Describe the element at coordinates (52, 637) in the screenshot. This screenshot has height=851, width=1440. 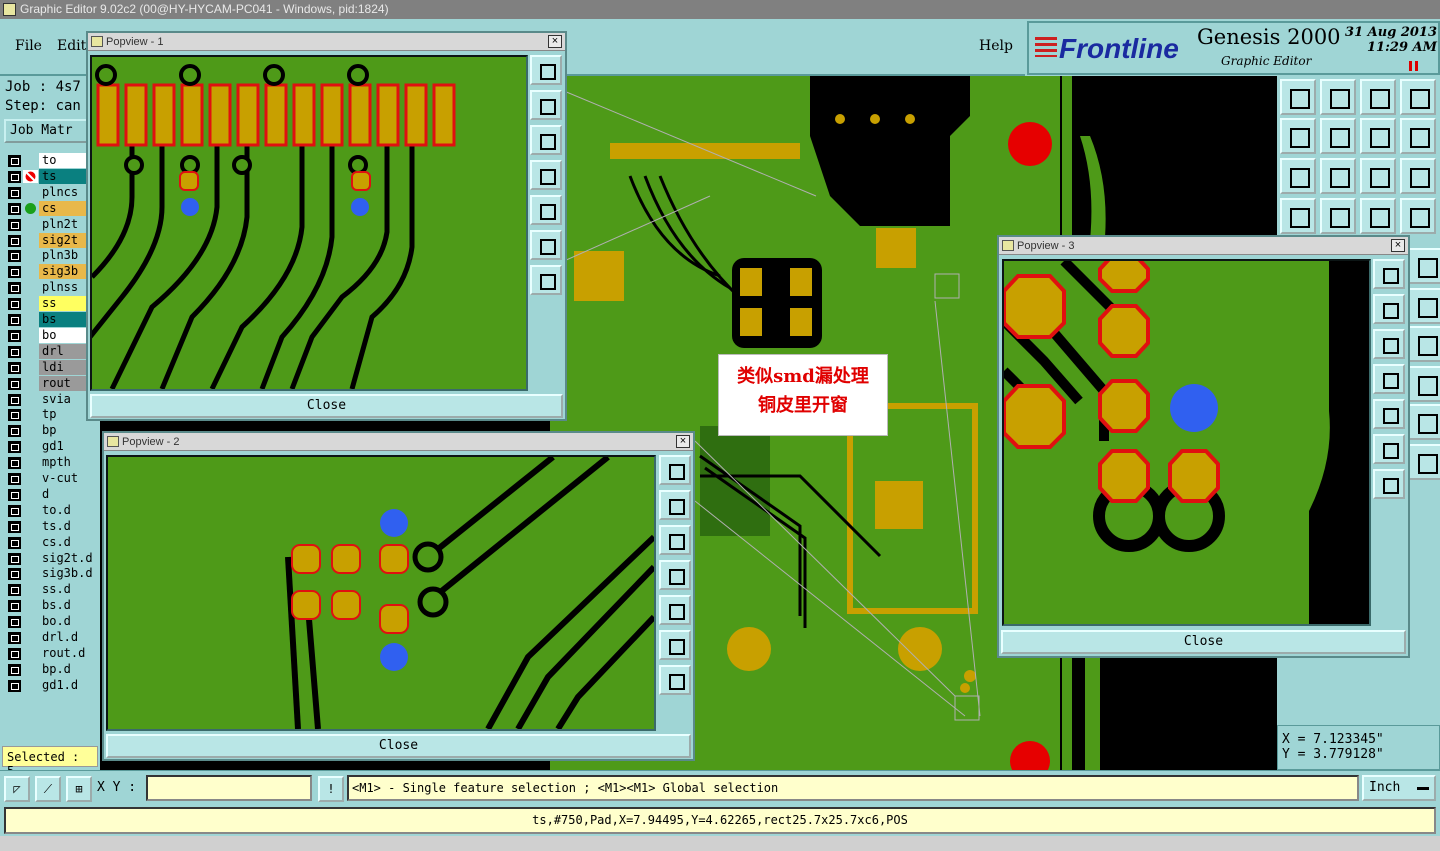
I see `layer-row: drl.d` at that location.